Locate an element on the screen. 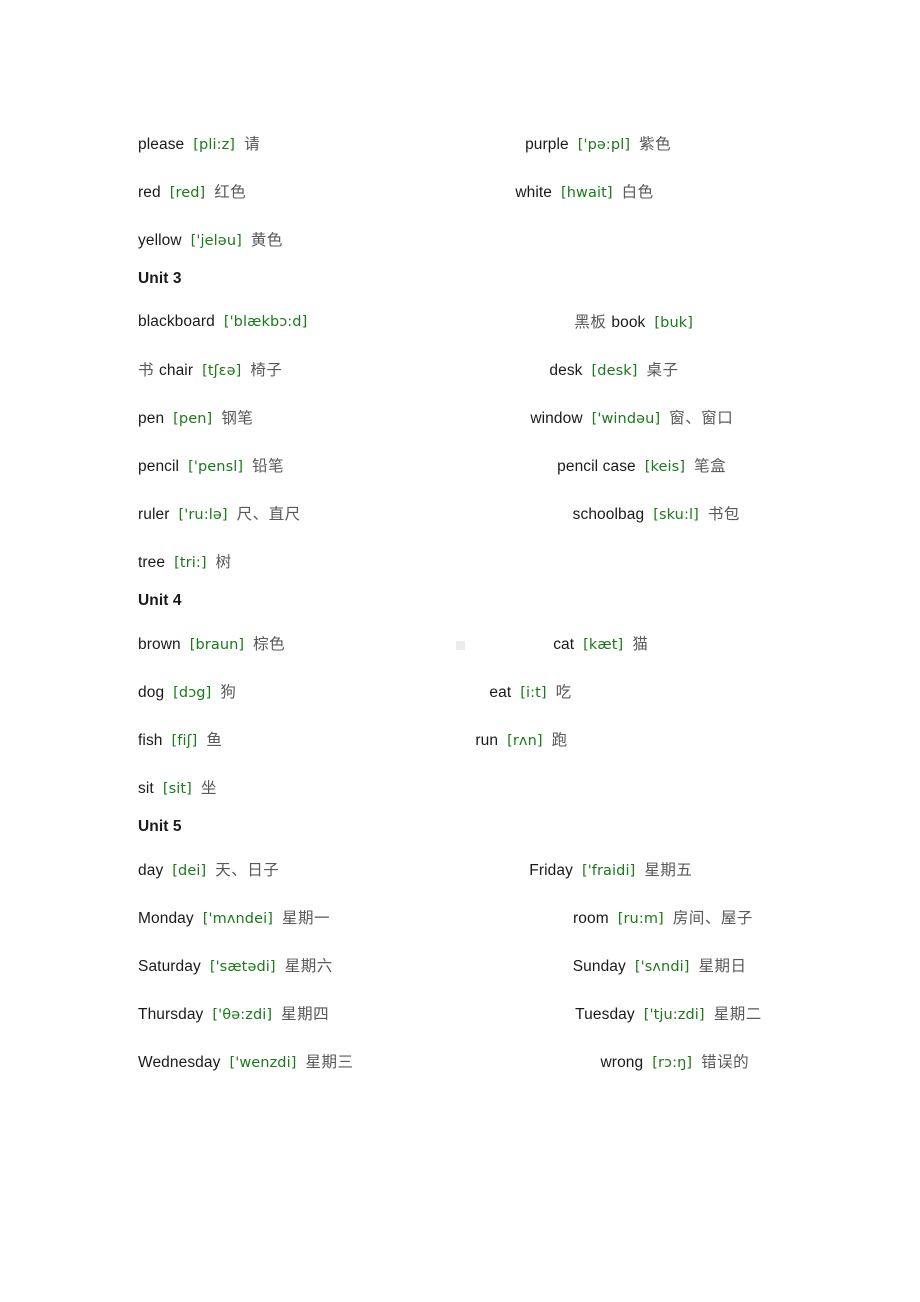 This screenshot has width=920, height=1302. english-word: eat is located at coordinates (500, 692).